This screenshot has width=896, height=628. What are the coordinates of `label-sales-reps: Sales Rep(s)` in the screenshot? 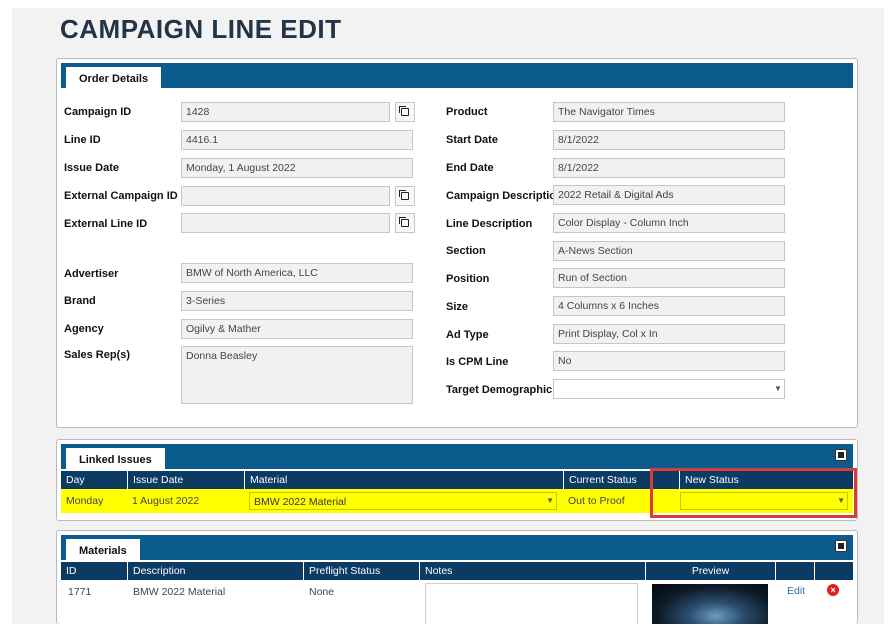 It's located at (97, 355).